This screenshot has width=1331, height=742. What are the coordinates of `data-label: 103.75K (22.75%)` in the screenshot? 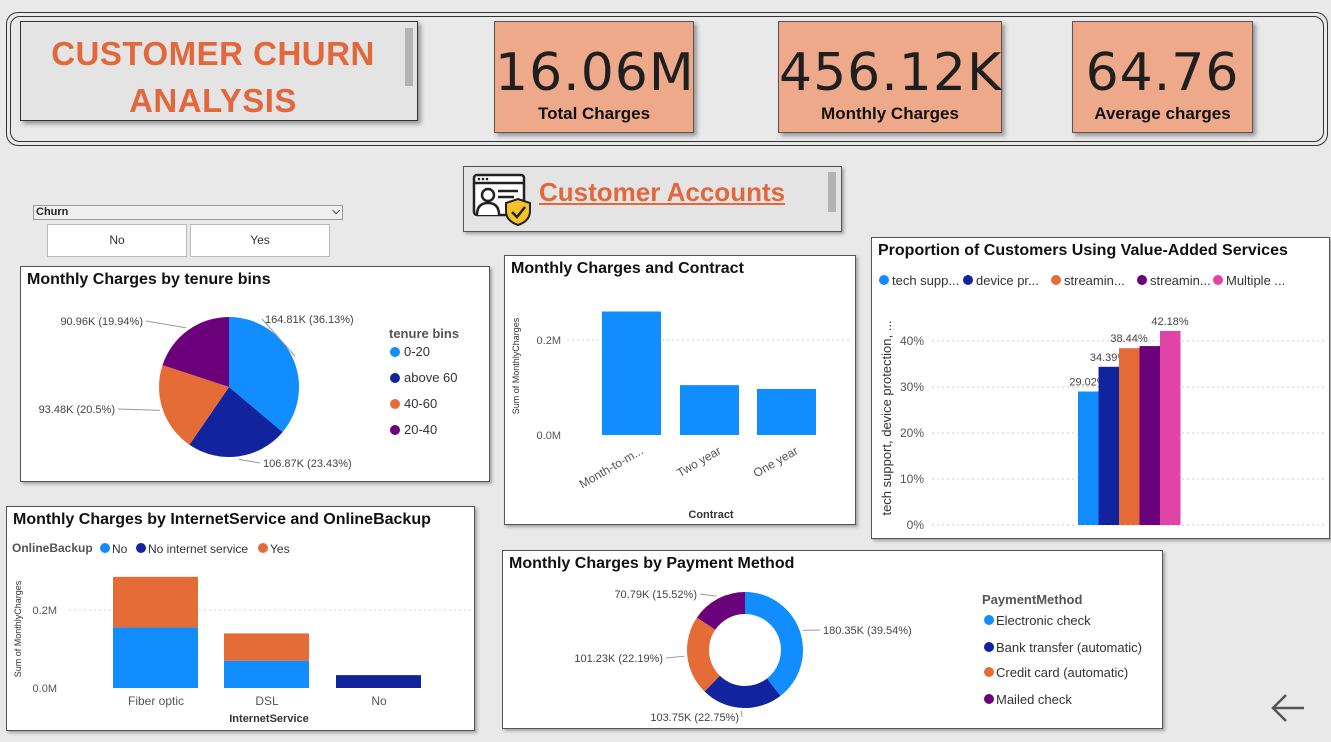 It's located at (694, 718).